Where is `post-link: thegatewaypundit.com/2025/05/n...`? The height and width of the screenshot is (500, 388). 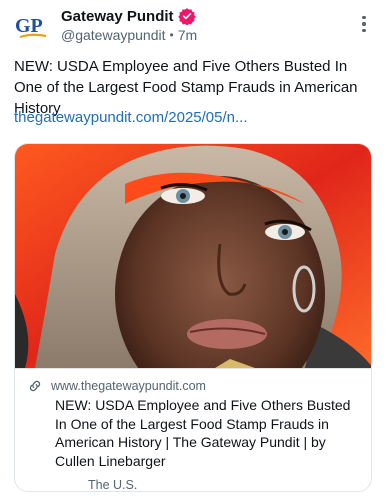
post-link: thegatewaypundit.com/2025/05/n... is located at coordinates (131, 117).